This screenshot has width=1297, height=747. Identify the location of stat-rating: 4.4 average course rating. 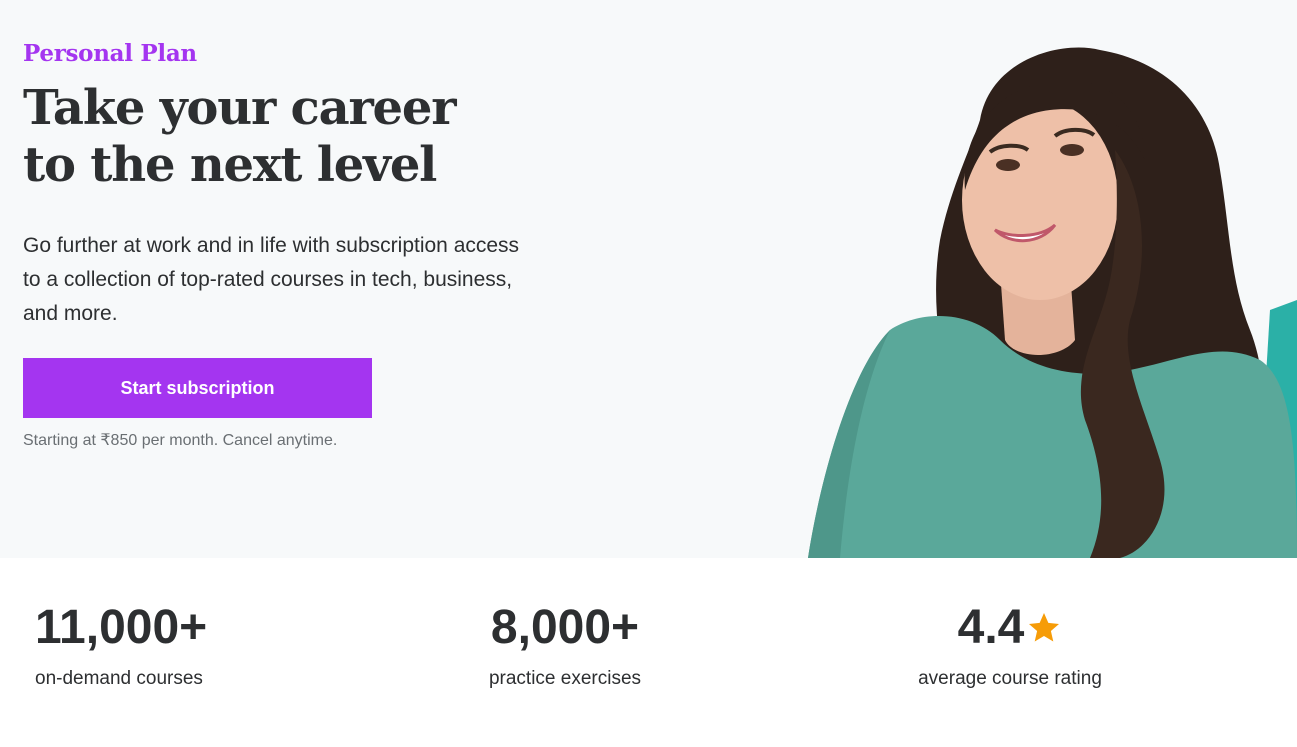
(1010, 645).